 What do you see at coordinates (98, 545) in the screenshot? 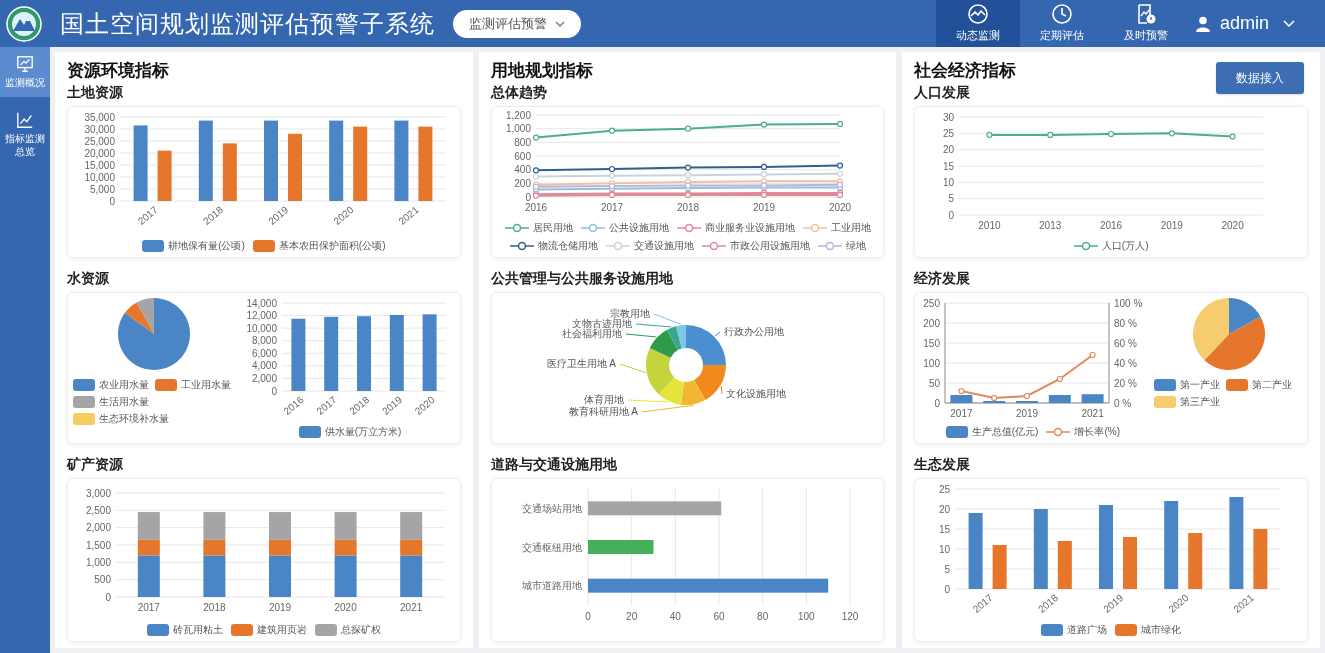
I see `axis-label: 1,500` at bounding box center [98, 545].